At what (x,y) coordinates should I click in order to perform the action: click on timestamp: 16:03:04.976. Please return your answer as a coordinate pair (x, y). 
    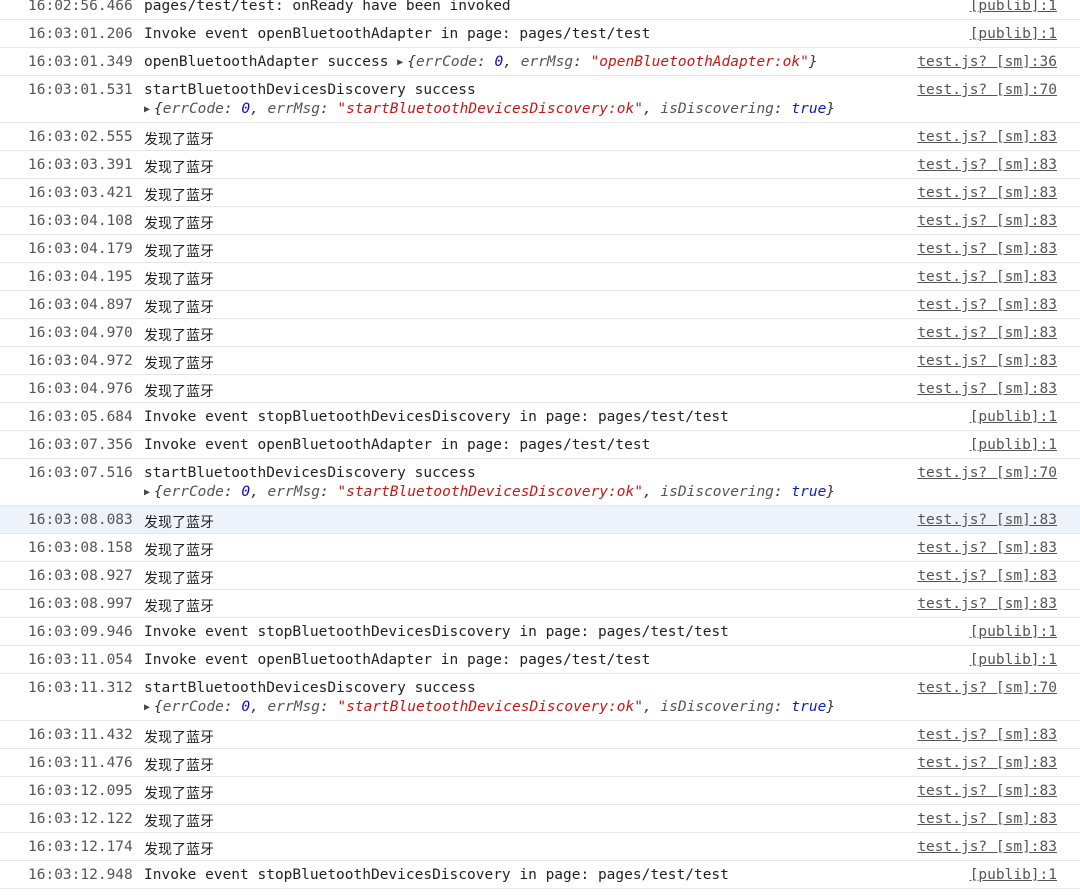
    Looking at the image, I should click on (80, 389).